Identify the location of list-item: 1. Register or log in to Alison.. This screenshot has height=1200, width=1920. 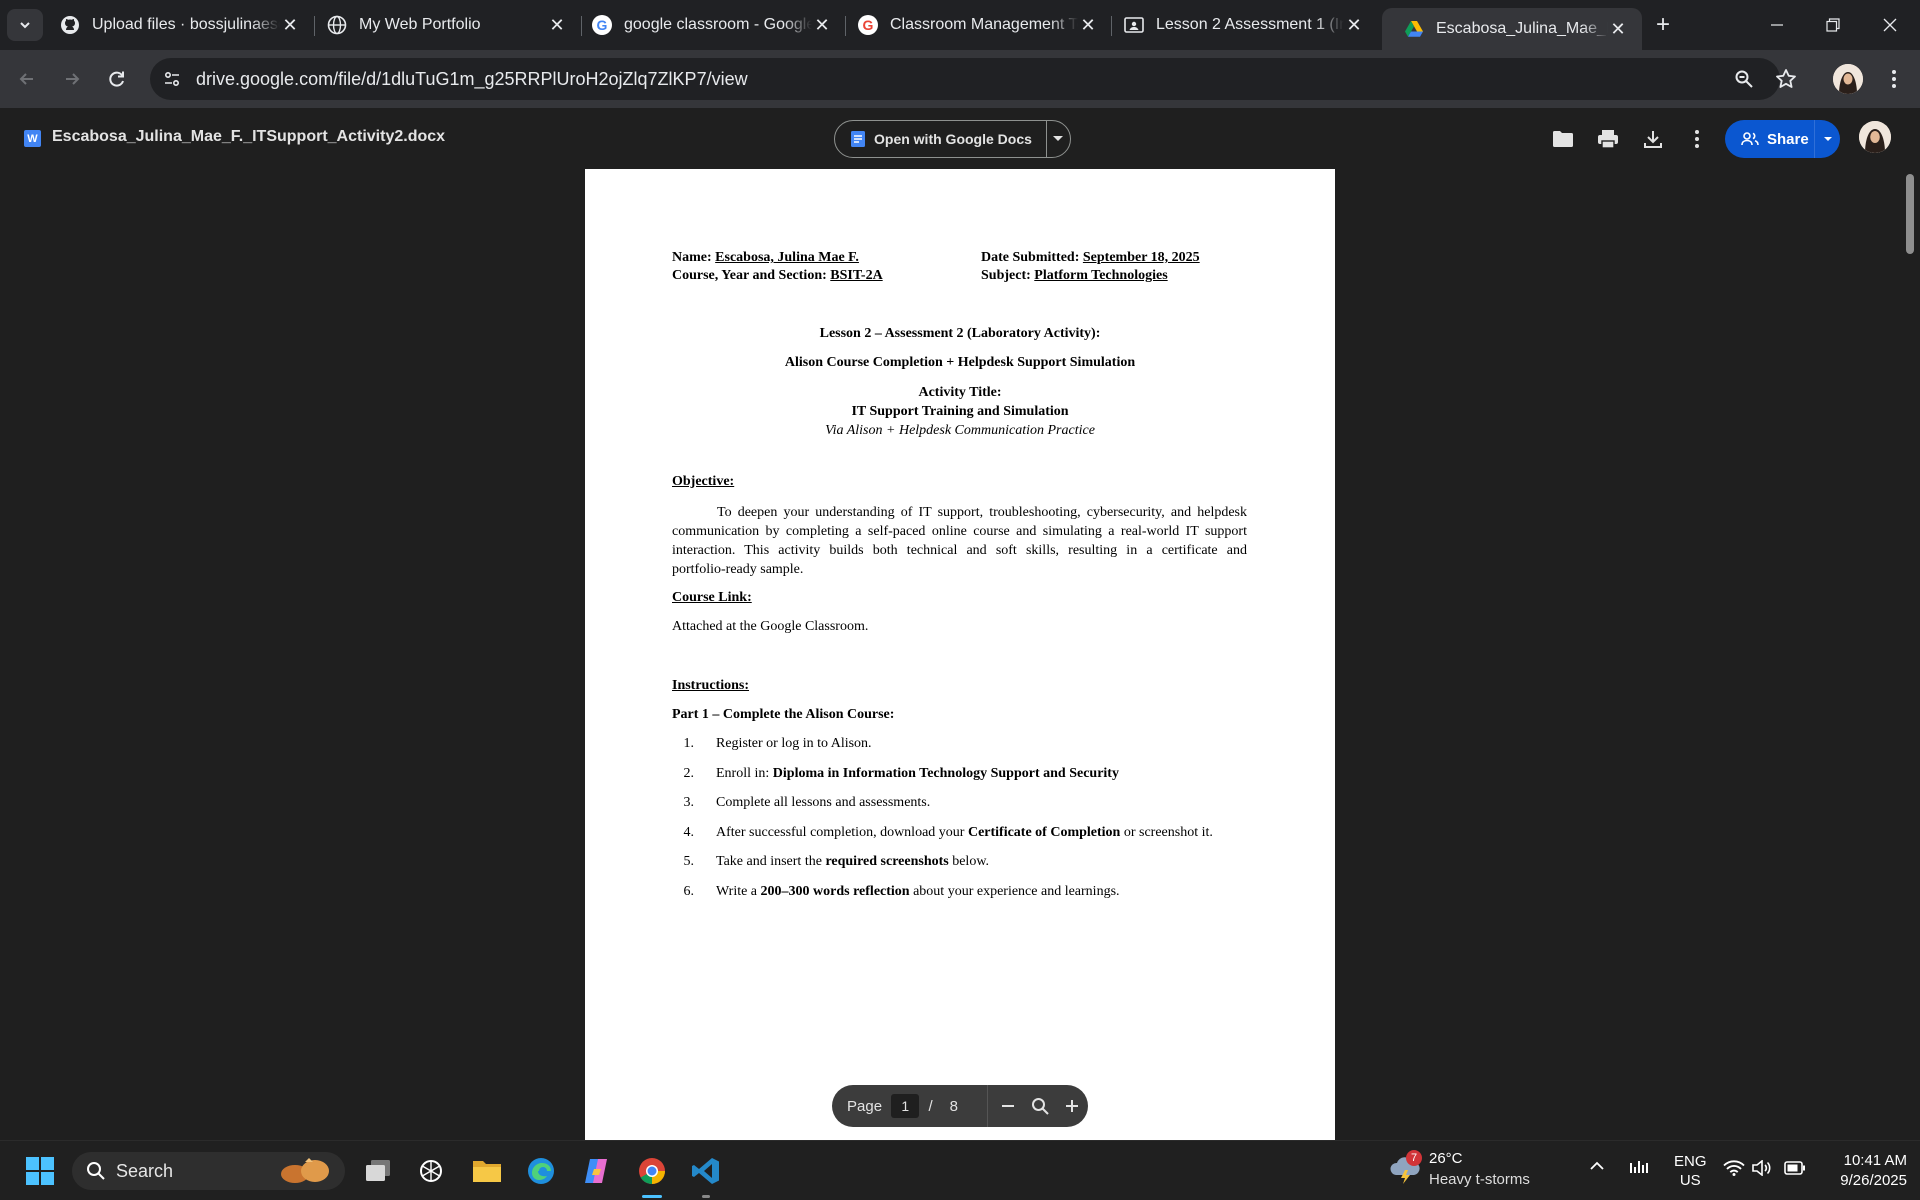
(772, 744).